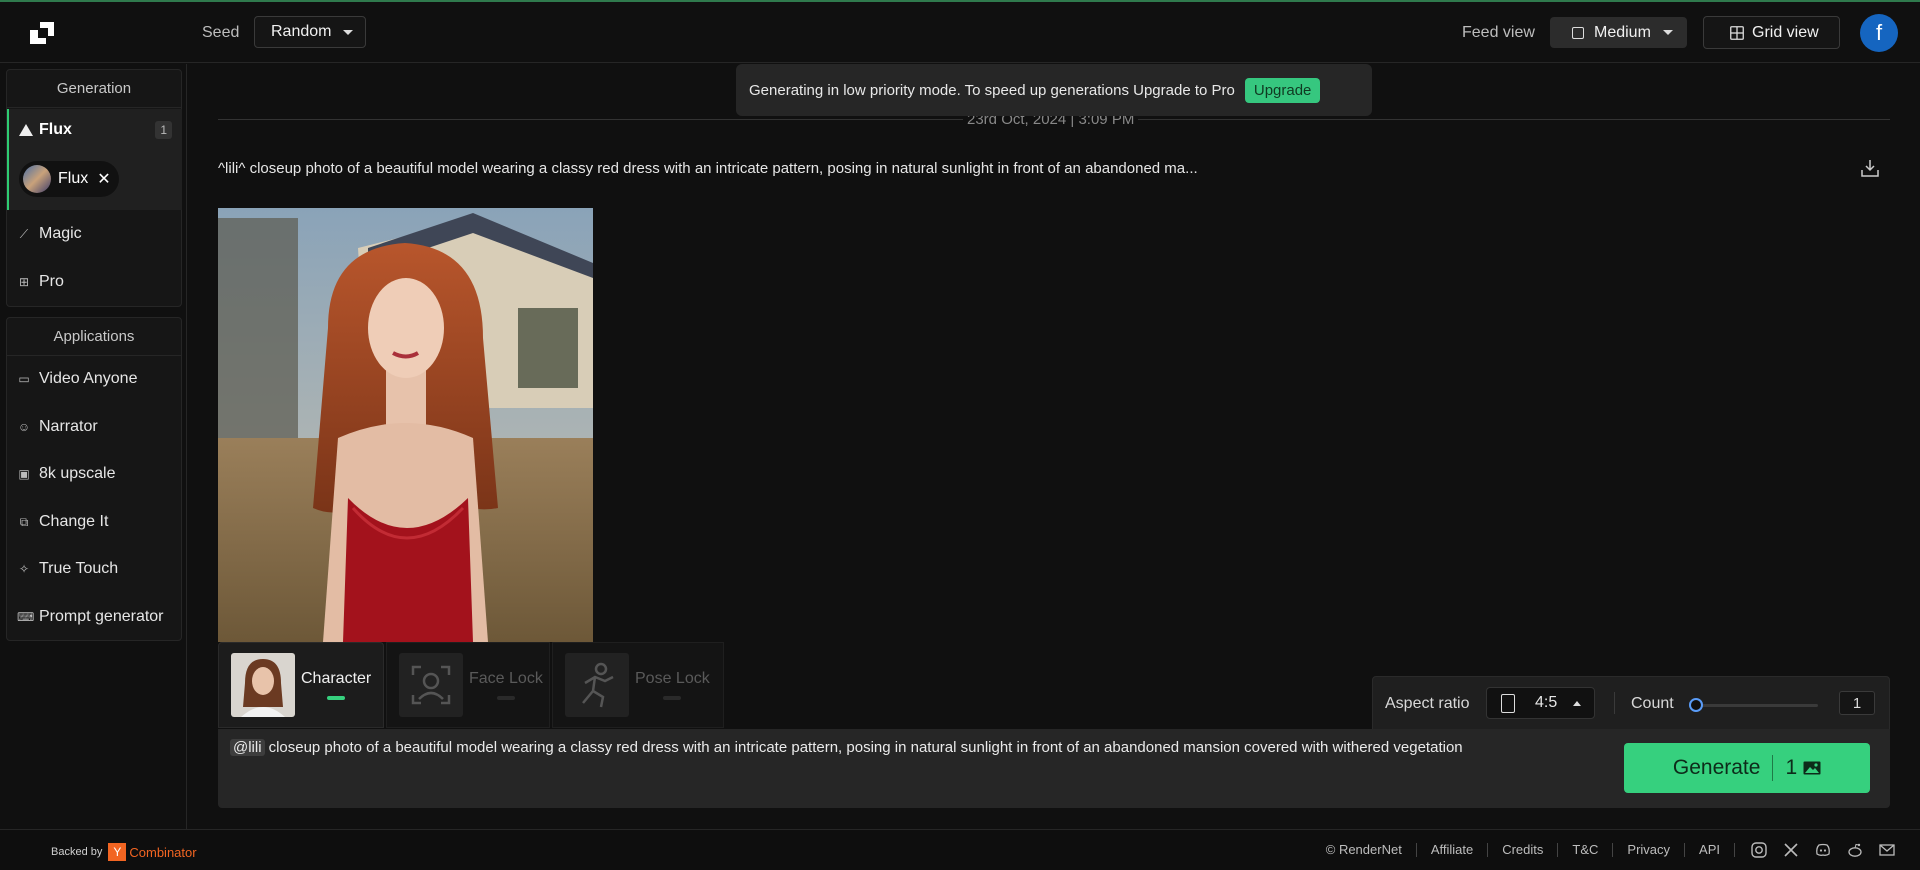 The image size is (1920, 870). Describe the element at coordinates (672, 678) in the screenshot. I see `tab-pose-lock-label: Pose Lock` at that location.